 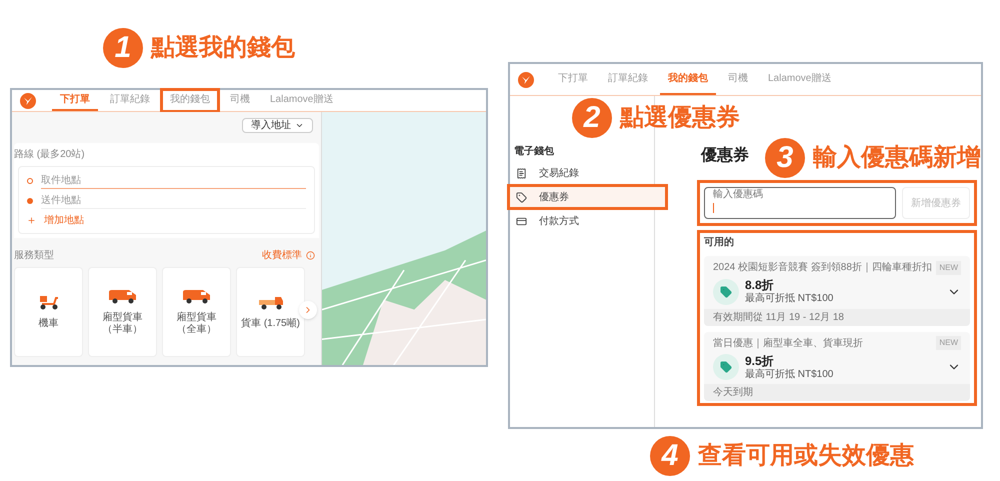 What do you see at coordinates (837, 392) in the screenshot?
I see `validity-text: 今天到期` at bounding box center [837, 392].